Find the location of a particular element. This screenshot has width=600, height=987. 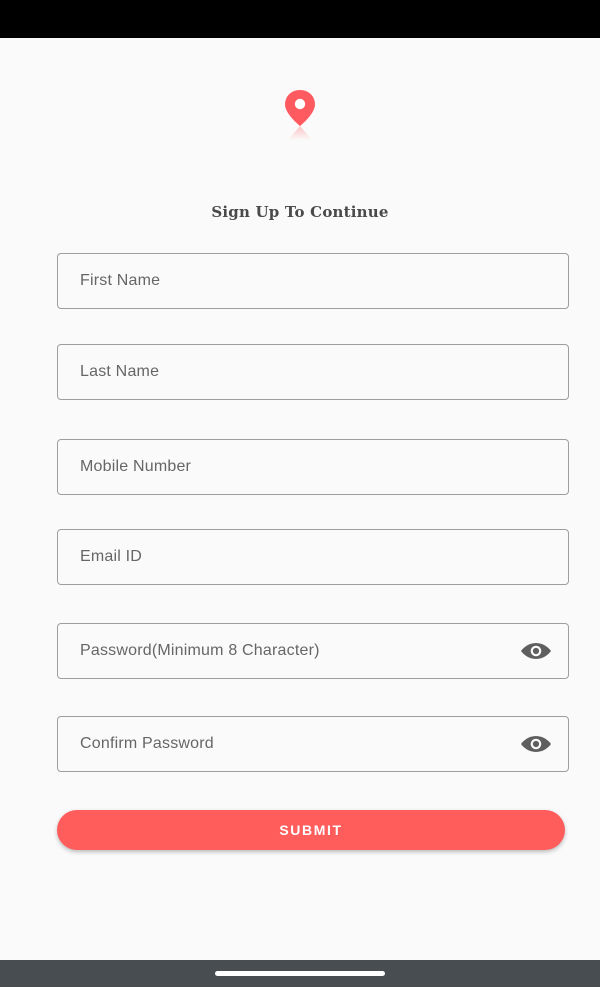

mobile-number-field: Mobile Number is located at coordinates (313, 467).